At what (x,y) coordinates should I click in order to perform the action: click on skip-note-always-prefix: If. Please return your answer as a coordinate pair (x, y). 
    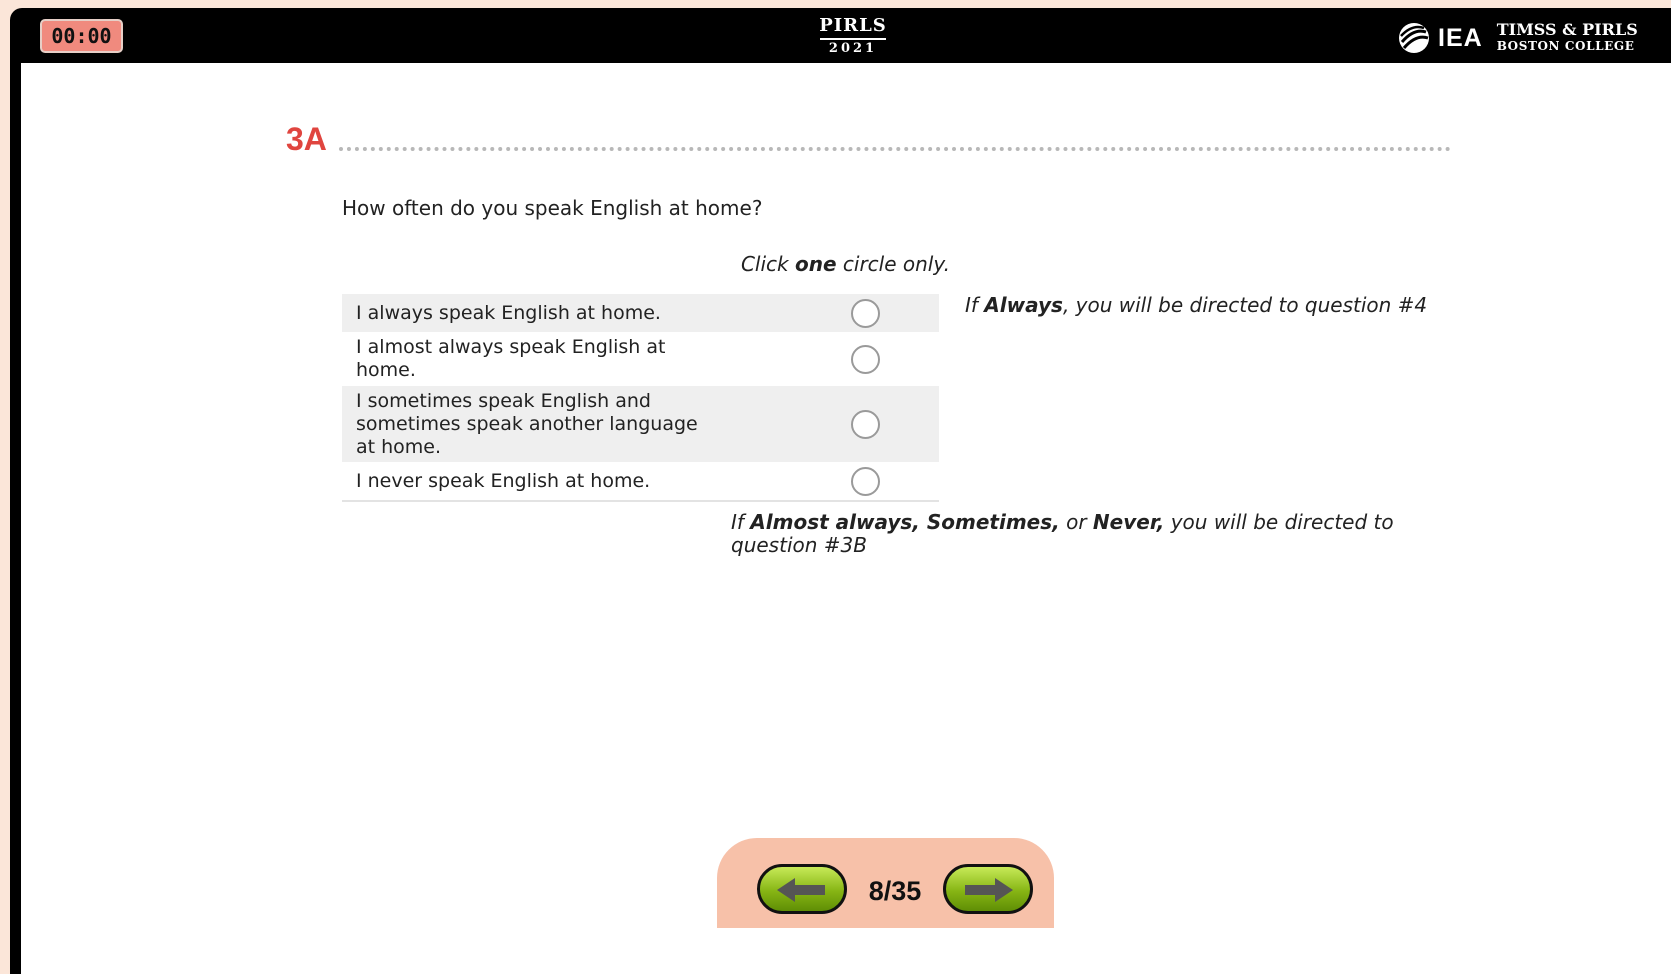
    Looking at the image, I should click on (975, 305).